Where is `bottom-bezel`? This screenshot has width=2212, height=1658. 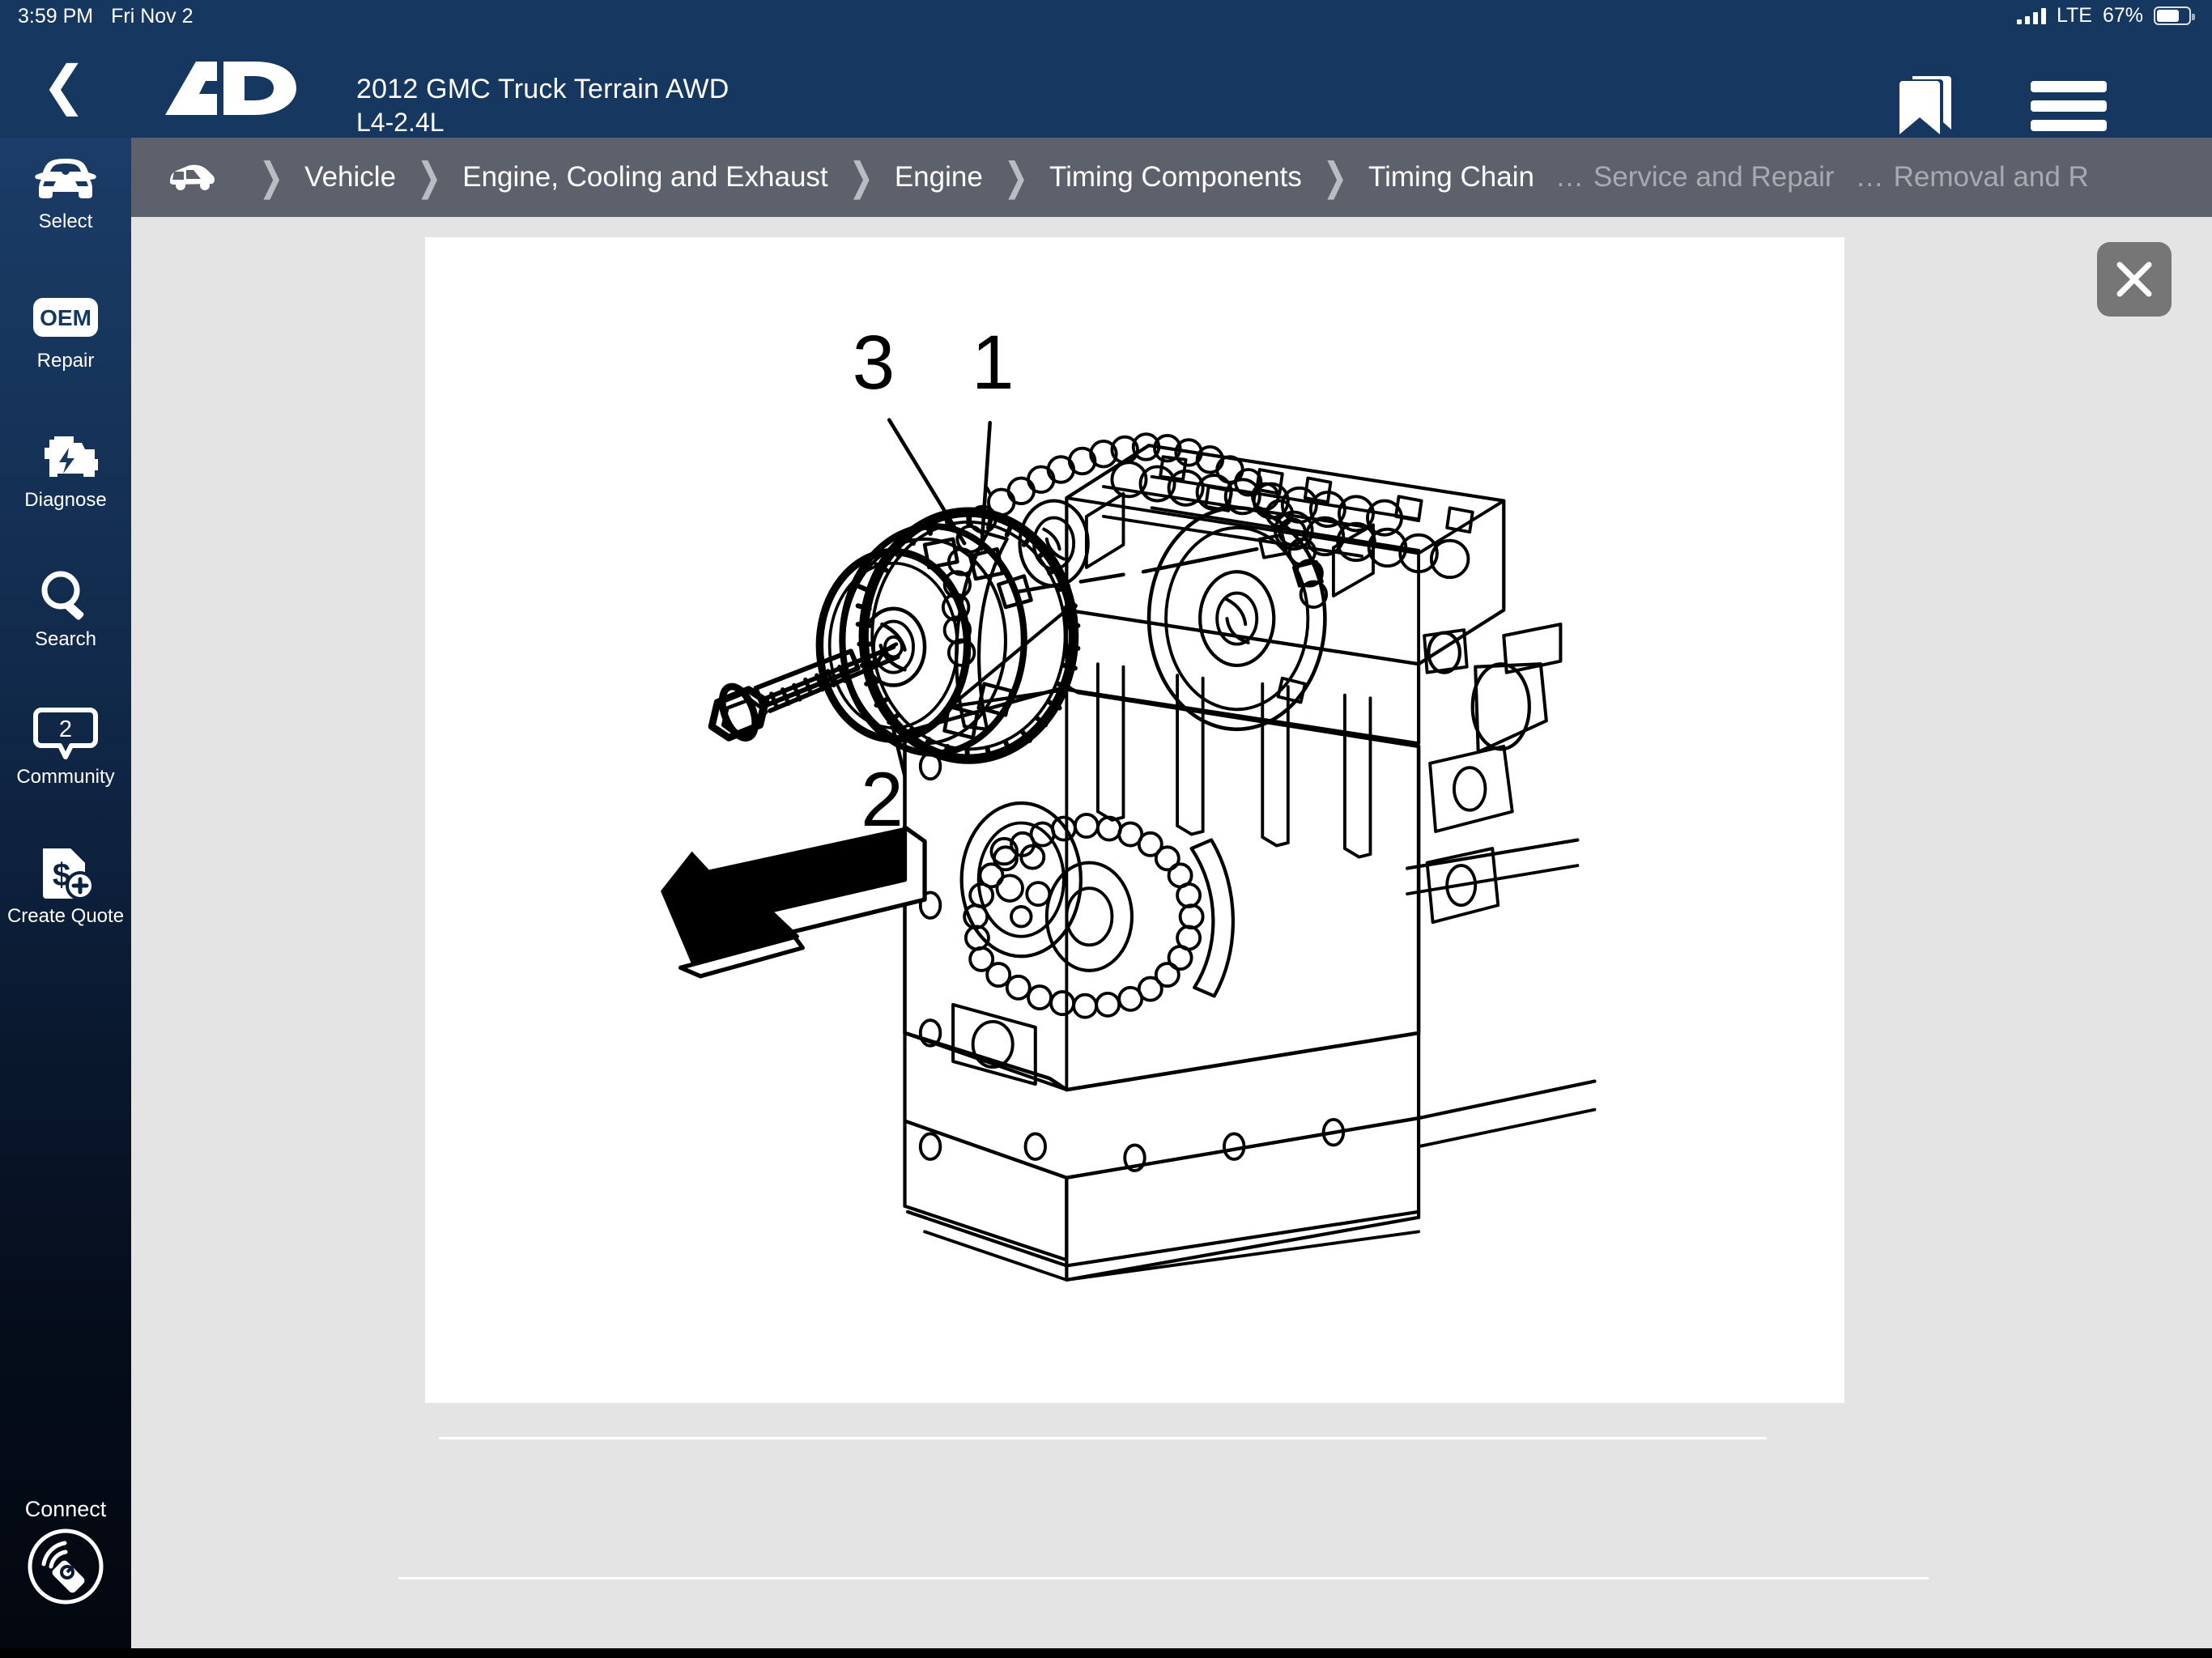
bottom-bezel is located at coordinates (1106, 1653).